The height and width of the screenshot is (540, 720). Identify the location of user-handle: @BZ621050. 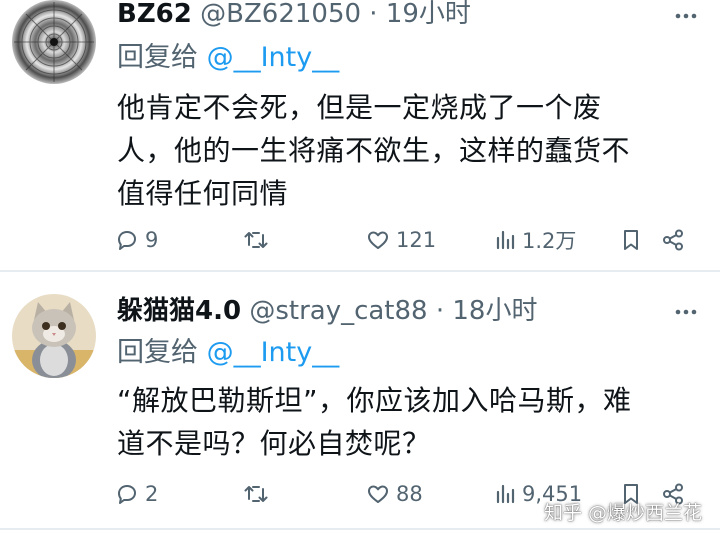
(280, 14).